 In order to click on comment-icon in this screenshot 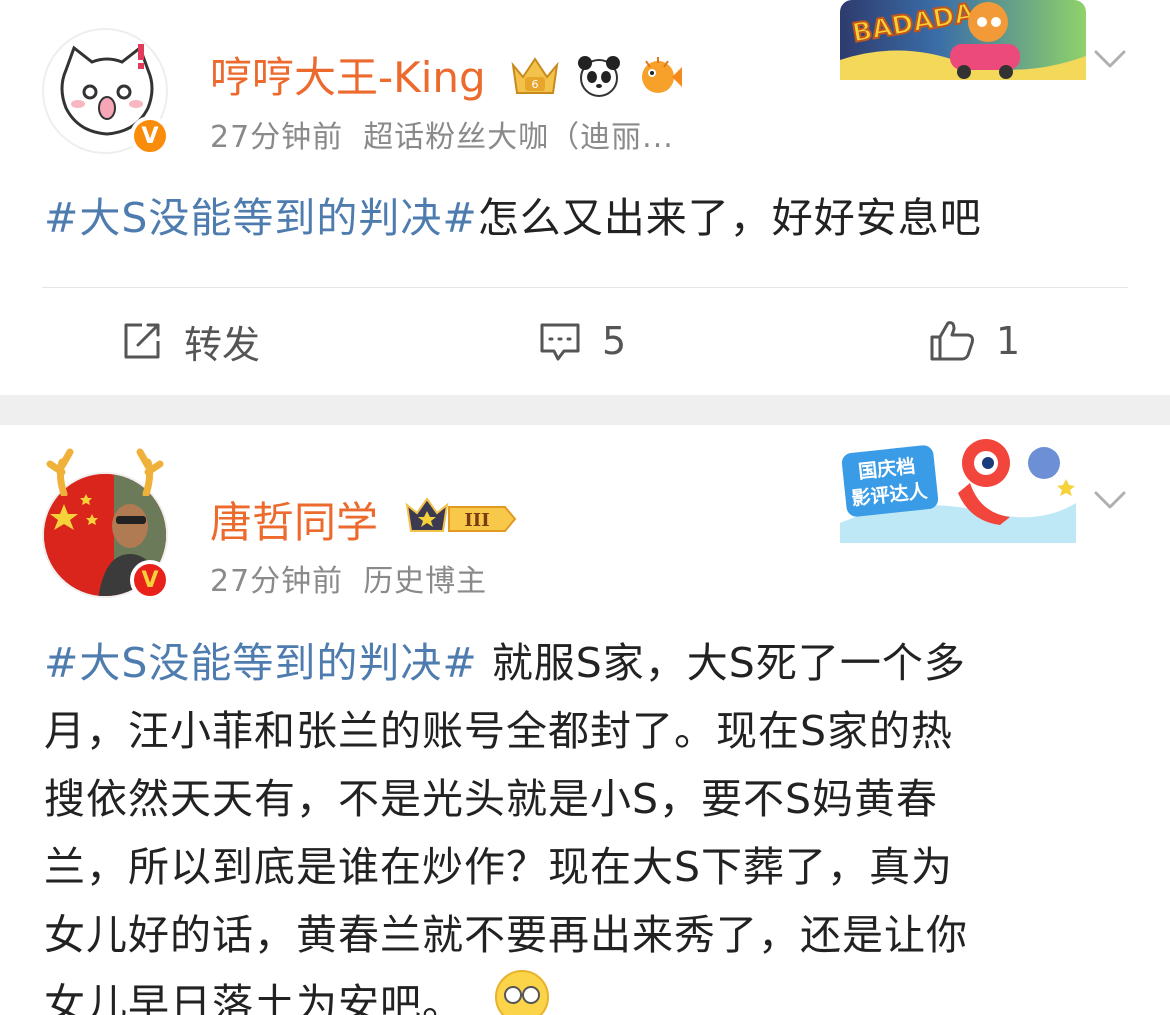, I will do `click(560, 342)`.